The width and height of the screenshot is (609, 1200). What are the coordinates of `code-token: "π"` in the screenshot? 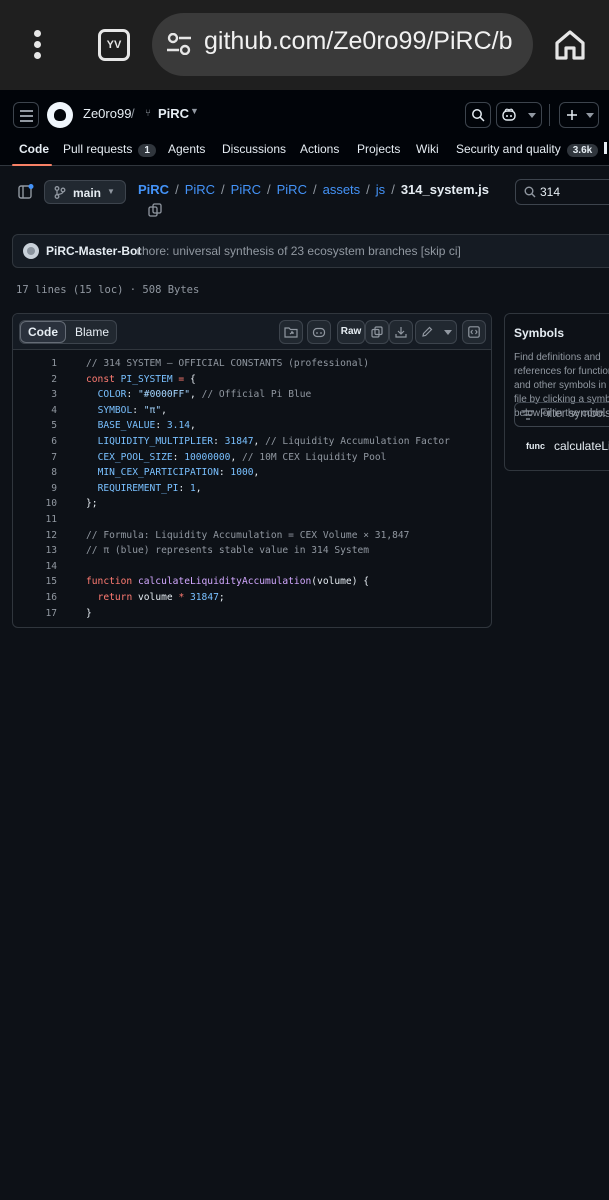 It's located at (152, 410).